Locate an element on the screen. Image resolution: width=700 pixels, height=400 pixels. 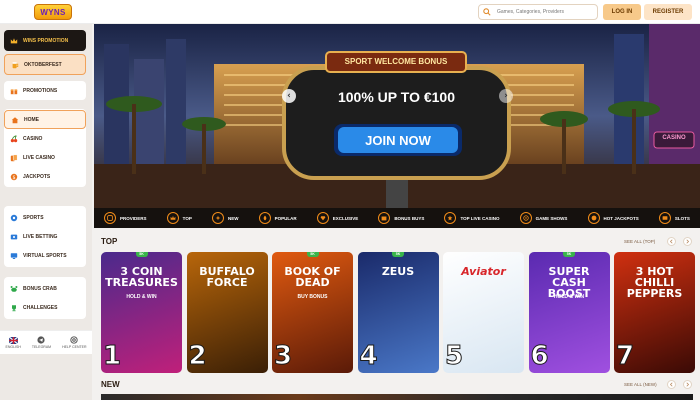
slots-icon is located at coordinates (664, 218).